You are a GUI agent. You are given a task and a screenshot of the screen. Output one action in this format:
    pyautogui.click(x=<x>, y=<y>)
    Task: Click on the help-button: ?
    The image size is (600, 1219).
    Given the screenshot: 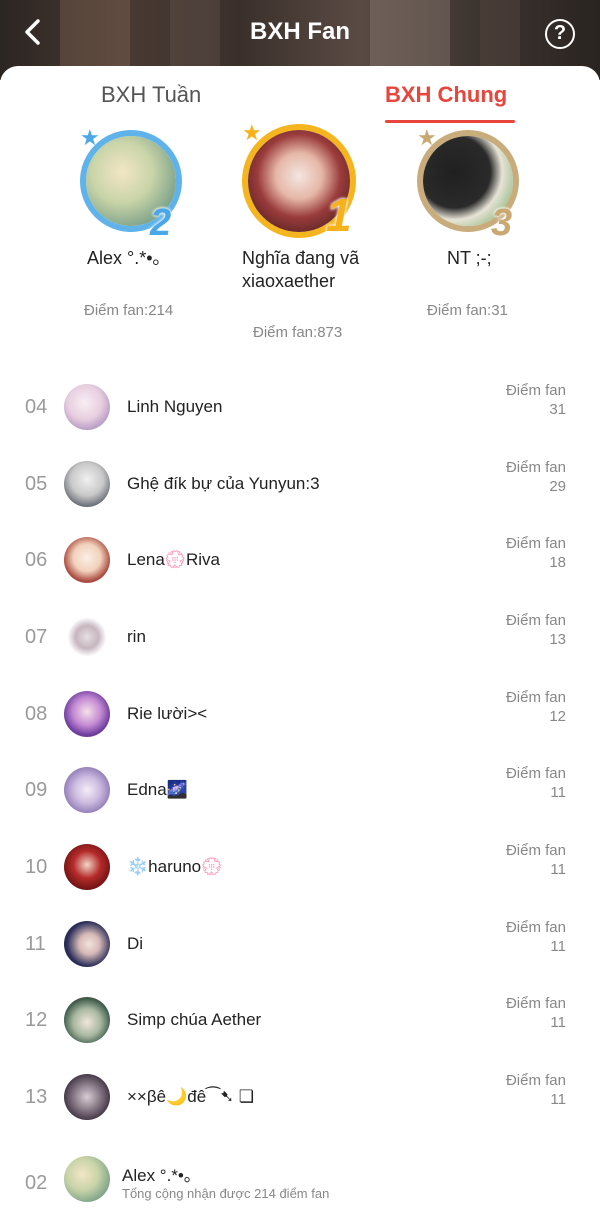 What is the action you would take?
    pyautogui.click(x=560, y=34)
    